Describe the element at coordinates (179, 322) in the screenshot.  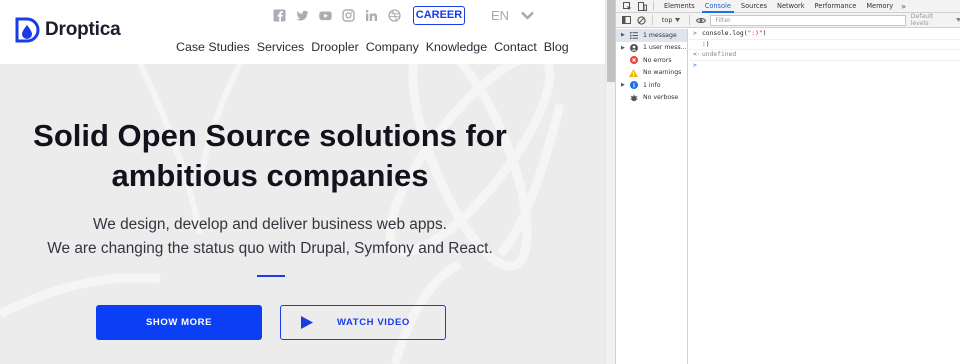
I see `show-more-button: SHOW MORE` at that location.